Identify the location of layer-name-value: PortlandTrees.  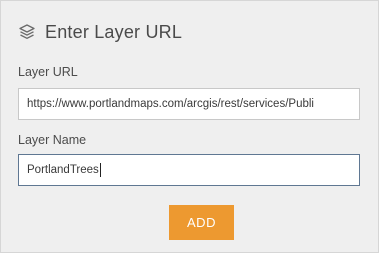
(63, 170).